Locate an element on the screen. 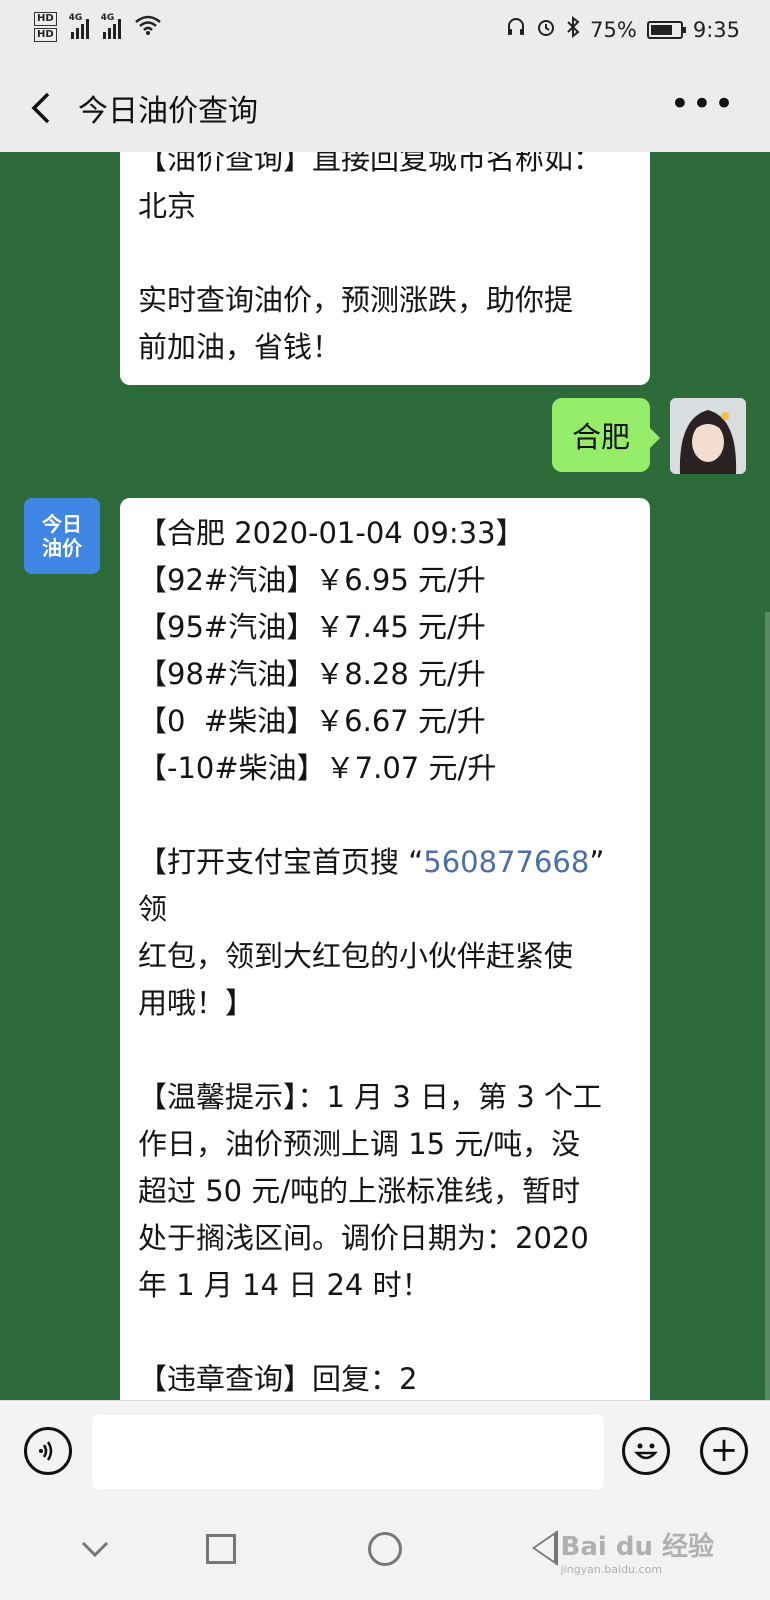  tip-line-4: 处于搁浅区间。调价日期为：2020 is located at coordinates (363, 1238).